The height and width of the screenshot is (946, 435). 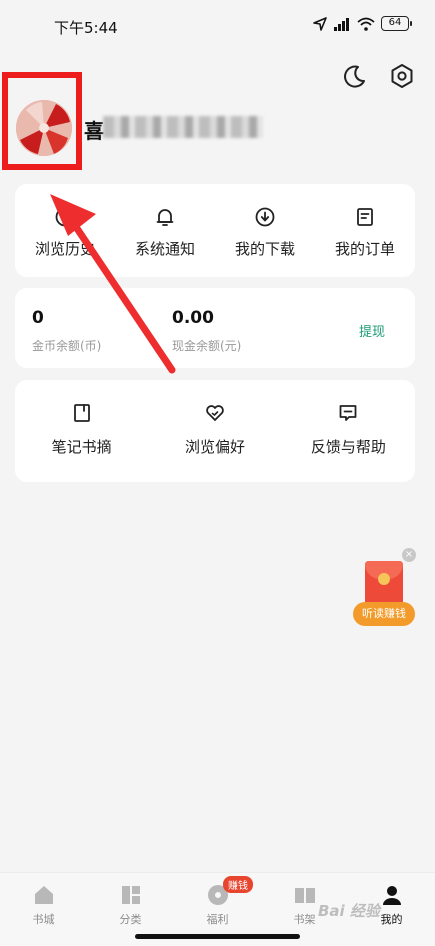 What do you see at coordinates (372, 330) in the screenshot?
I see `withdraw-button: 提现` at bounding box center [372, 330].